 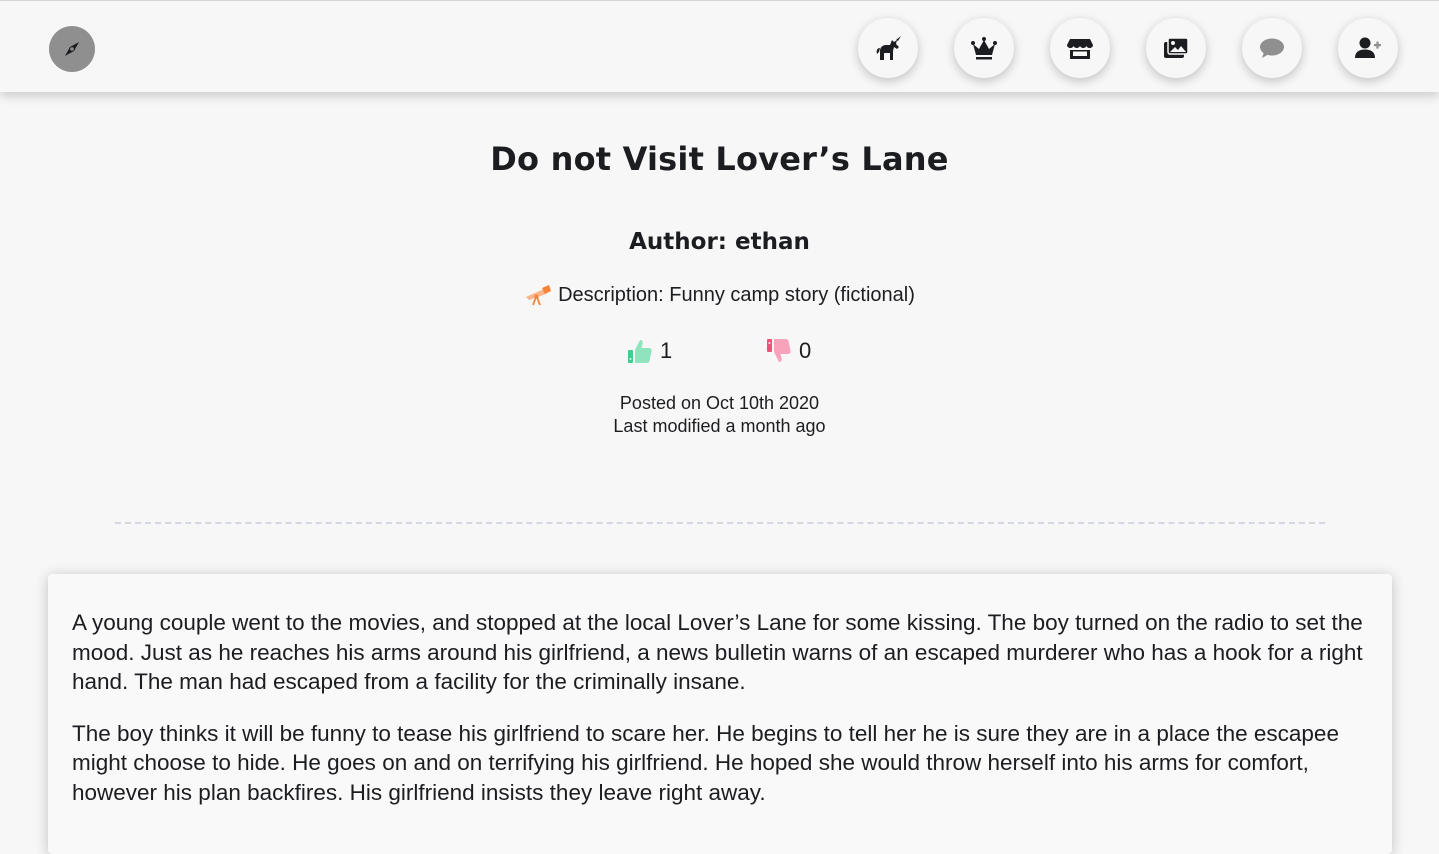 I want to click on store-icon, so click(x=1080, y=49).